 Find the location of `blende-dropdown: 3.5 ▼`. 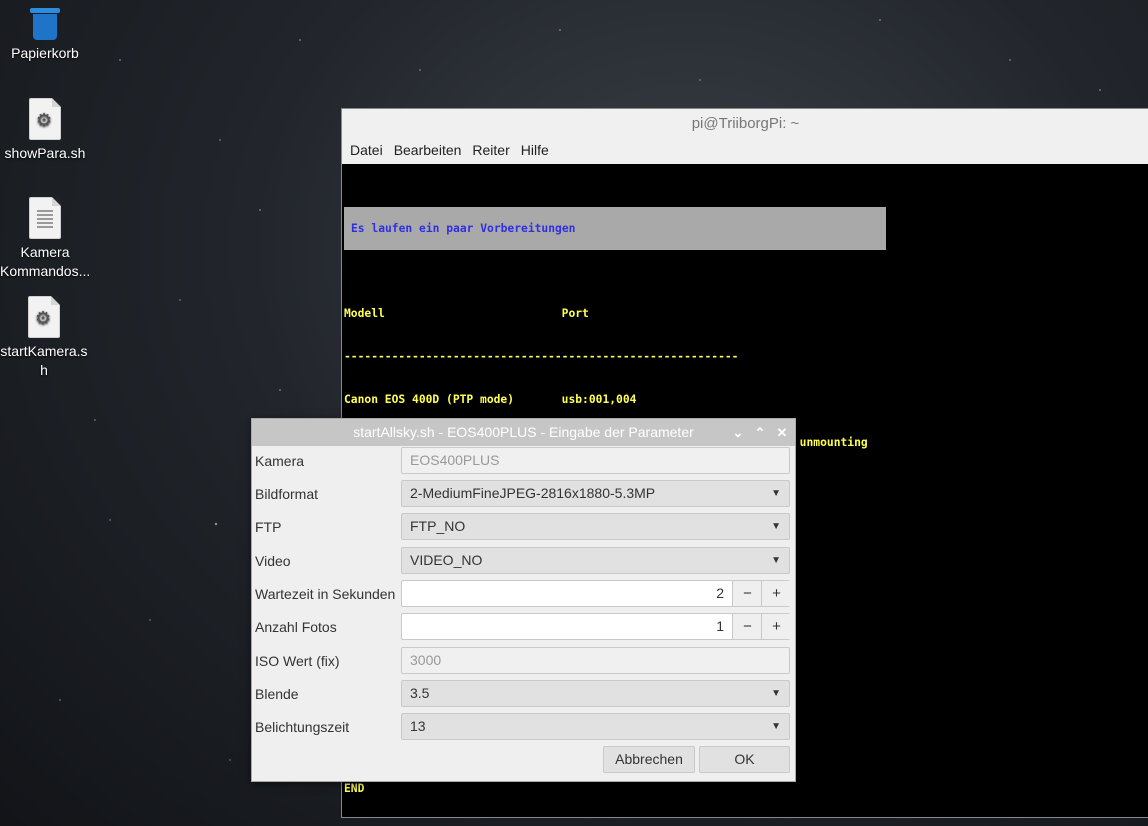

blende-dropdown: 3.5 ▼ is located at coordinates (595, 693).